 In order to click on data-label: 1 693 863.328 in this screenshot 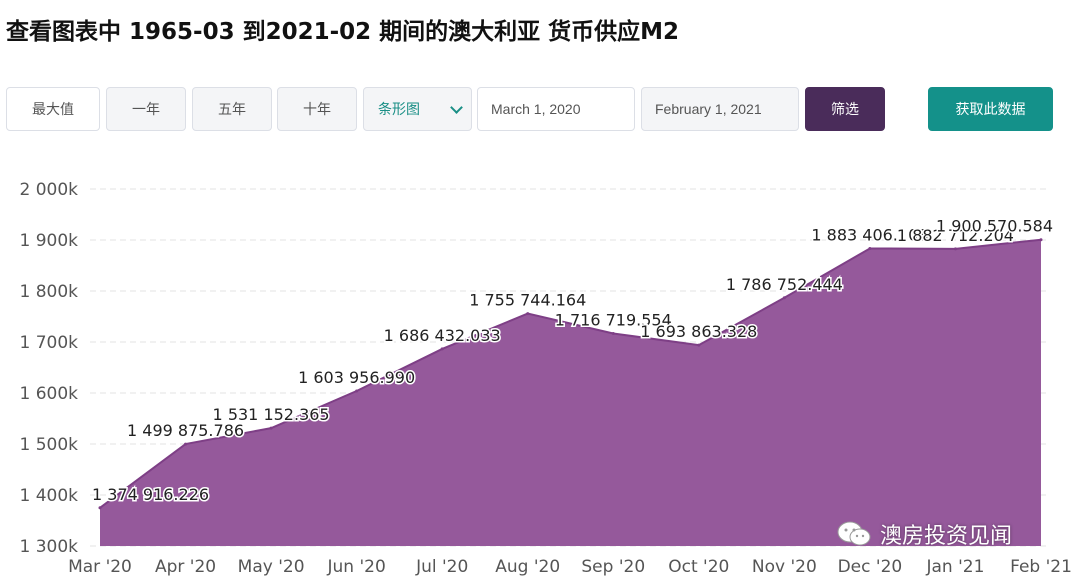, I will do `click(698, 331)`.